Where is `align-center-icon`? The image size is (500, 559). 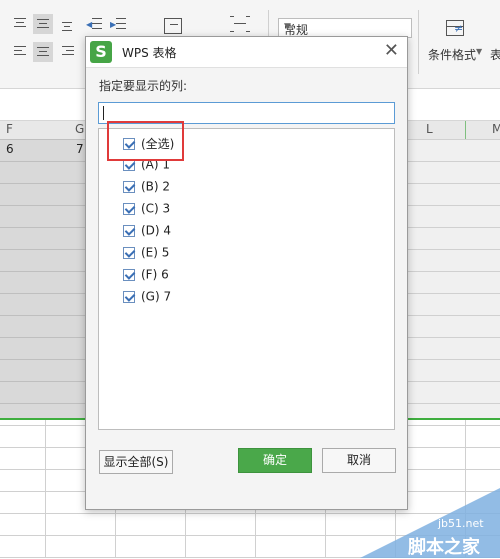 align-center-icon is located at coordinates (43, 52).